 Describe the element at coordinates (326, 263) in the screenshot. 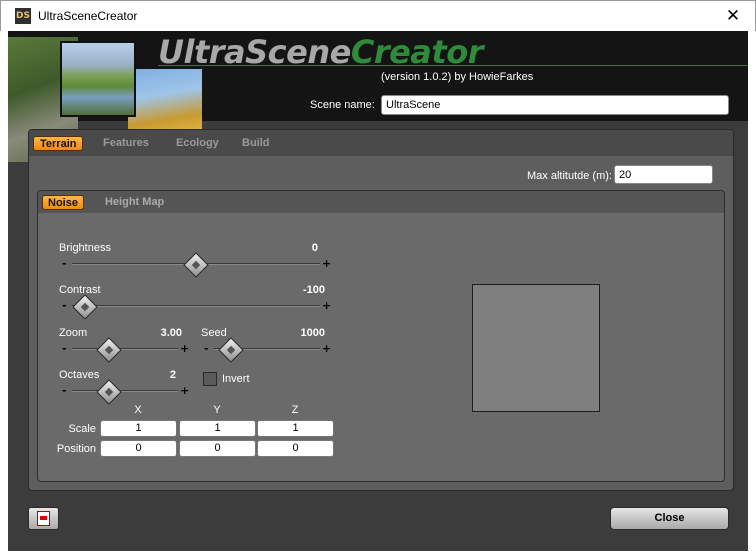

I see `brightness-plus: +` at that location.